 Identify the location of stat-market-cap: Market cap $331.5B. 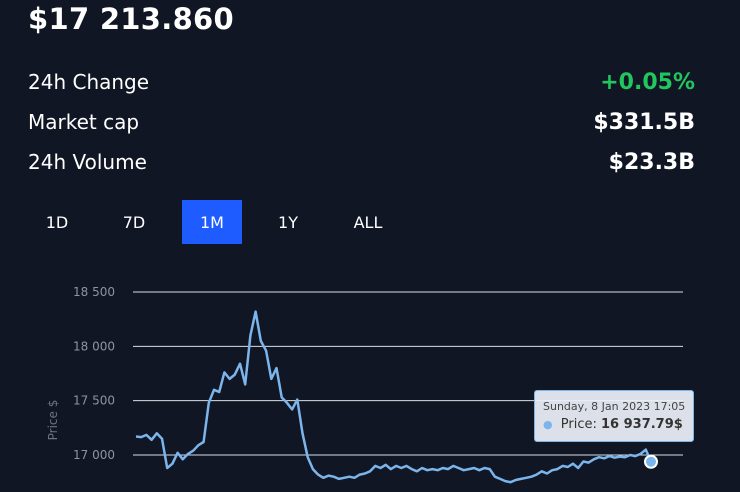
(361, 122).